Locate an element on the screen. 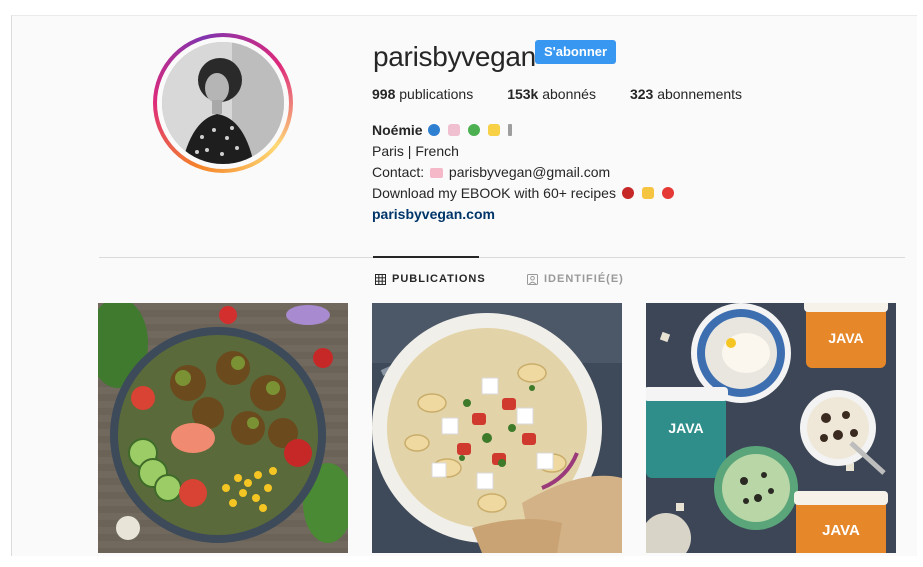 The width and height of the screenshot is (923, 567). bio-name-line: Noémie is located at coordinates (524, 130).